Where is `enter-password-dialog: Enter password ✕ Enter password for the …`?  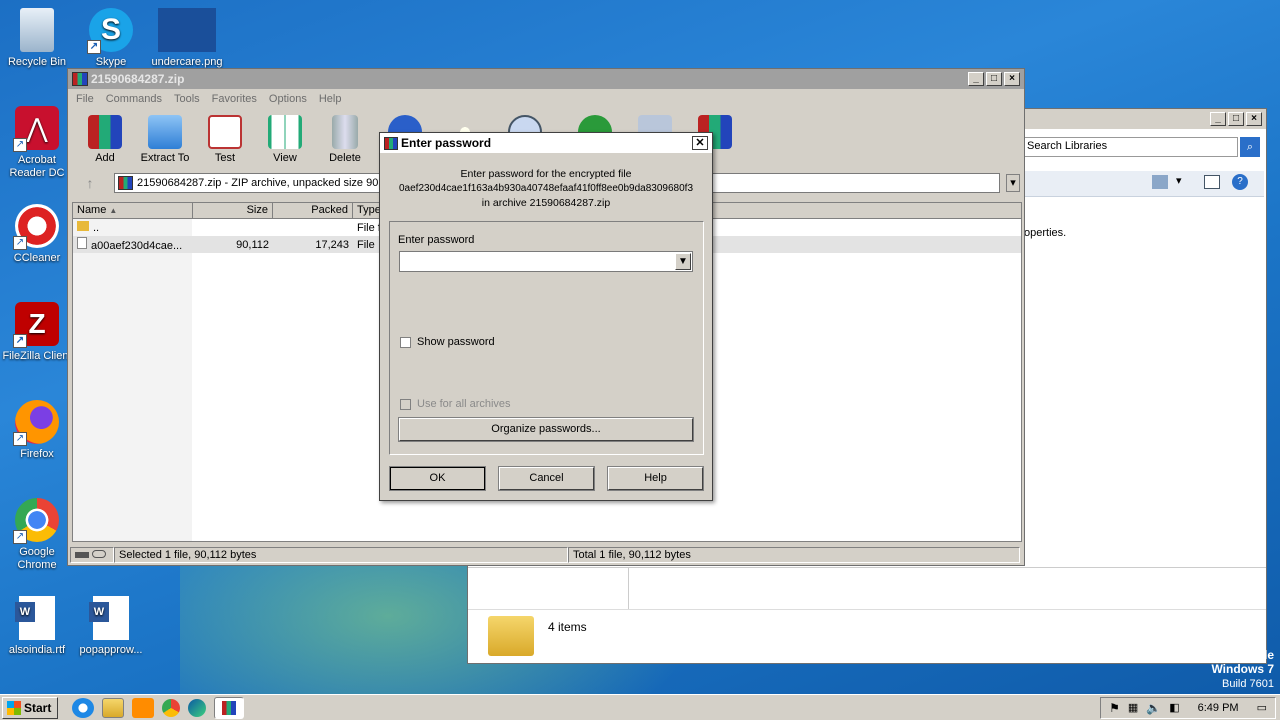 enter-password-dialog: Enter password ✕ Enter password for the … is located at coordinates (546, 316).